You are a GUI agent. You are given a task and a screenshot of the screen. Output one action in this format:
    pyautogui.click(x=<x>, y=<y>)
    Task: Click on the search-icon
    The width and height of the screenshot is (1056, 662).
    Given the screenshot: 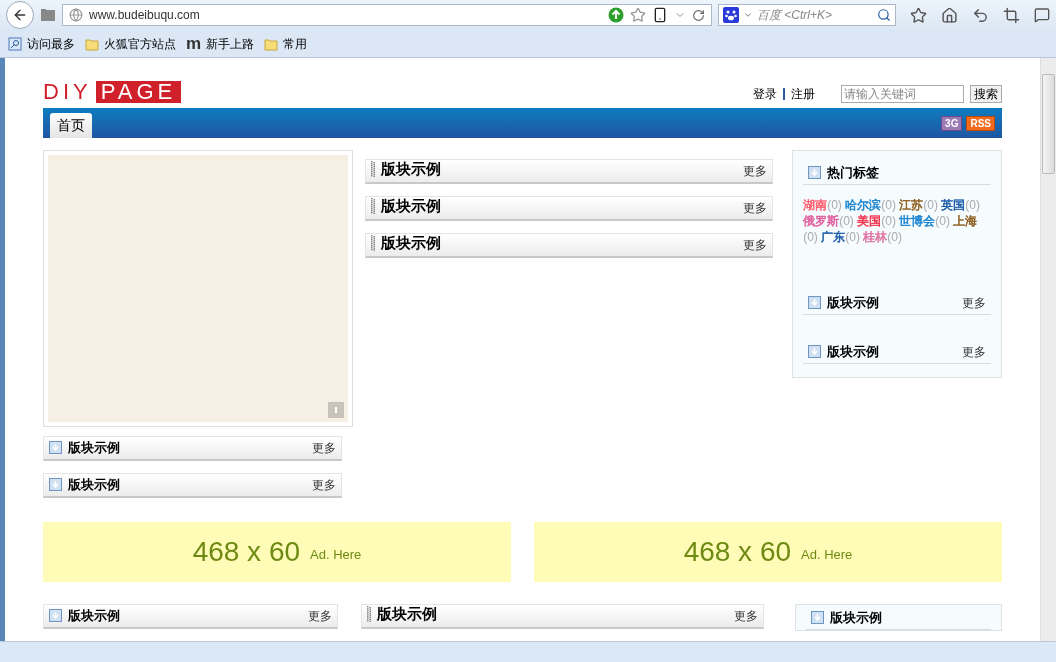 What is the action you would take?
    pyautogui.click(x=884, y=15)
    